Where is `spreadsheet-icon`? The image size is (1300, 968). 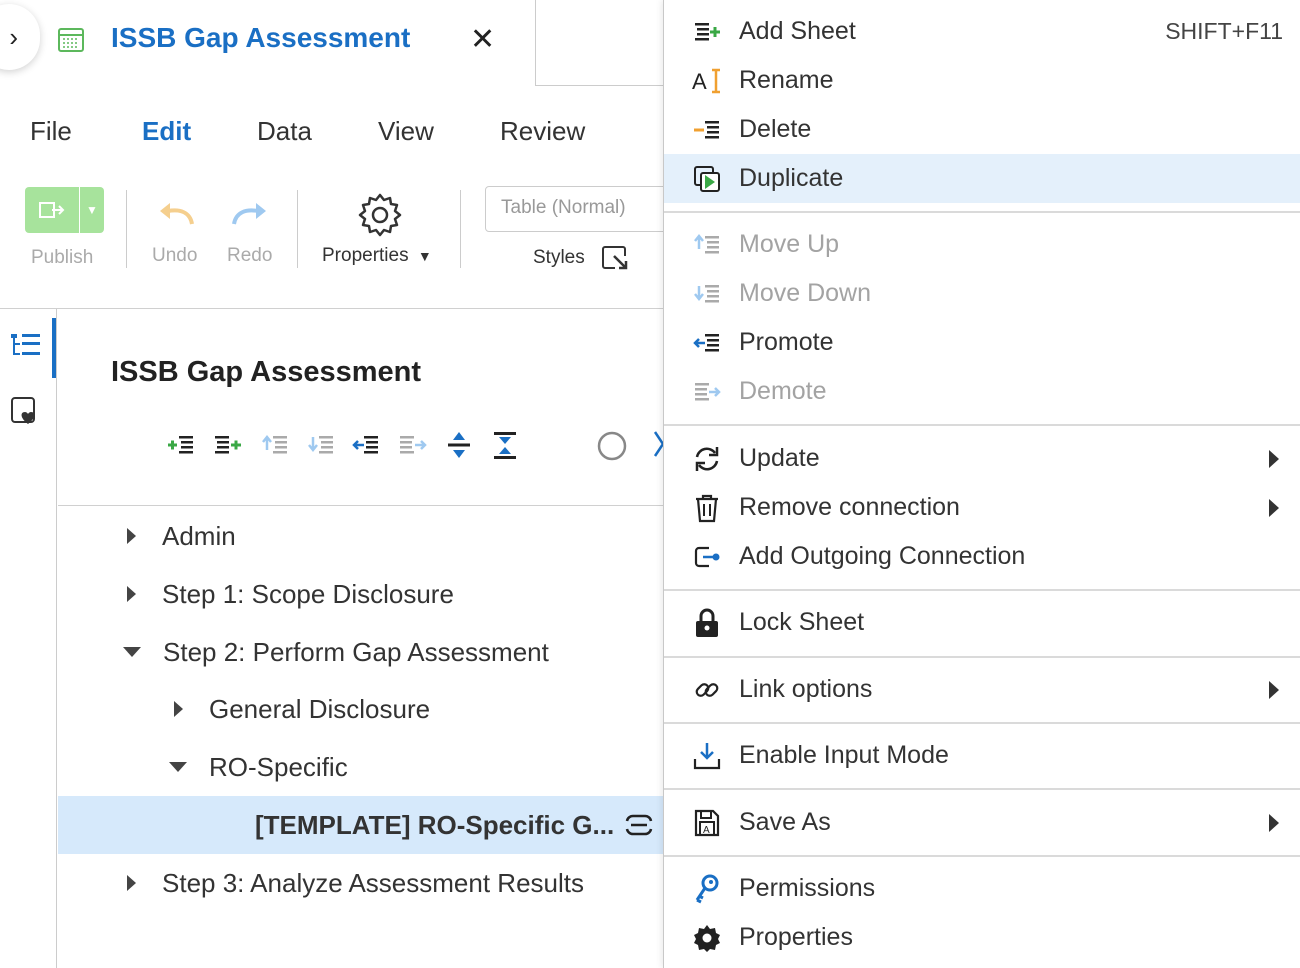 spreadsheet-icon is located at coordinates (71, 40).